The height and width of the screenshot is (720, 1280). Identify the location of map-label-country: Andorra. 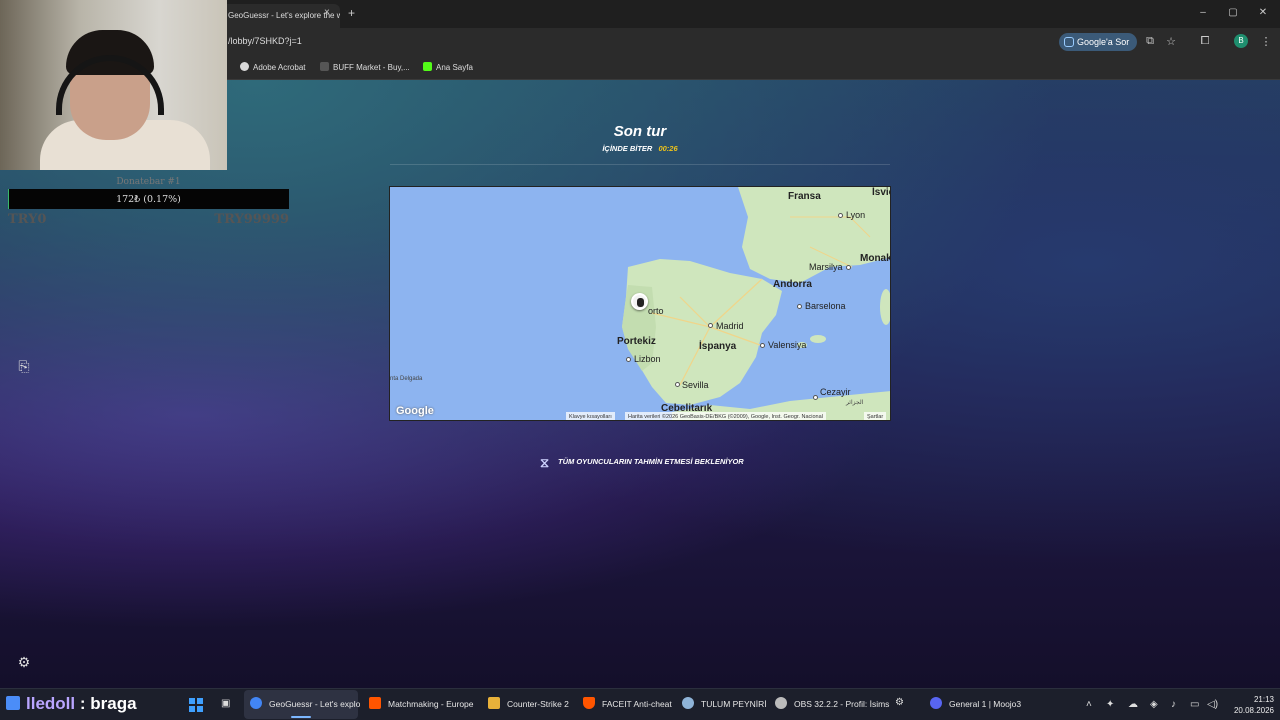
(792, 284).